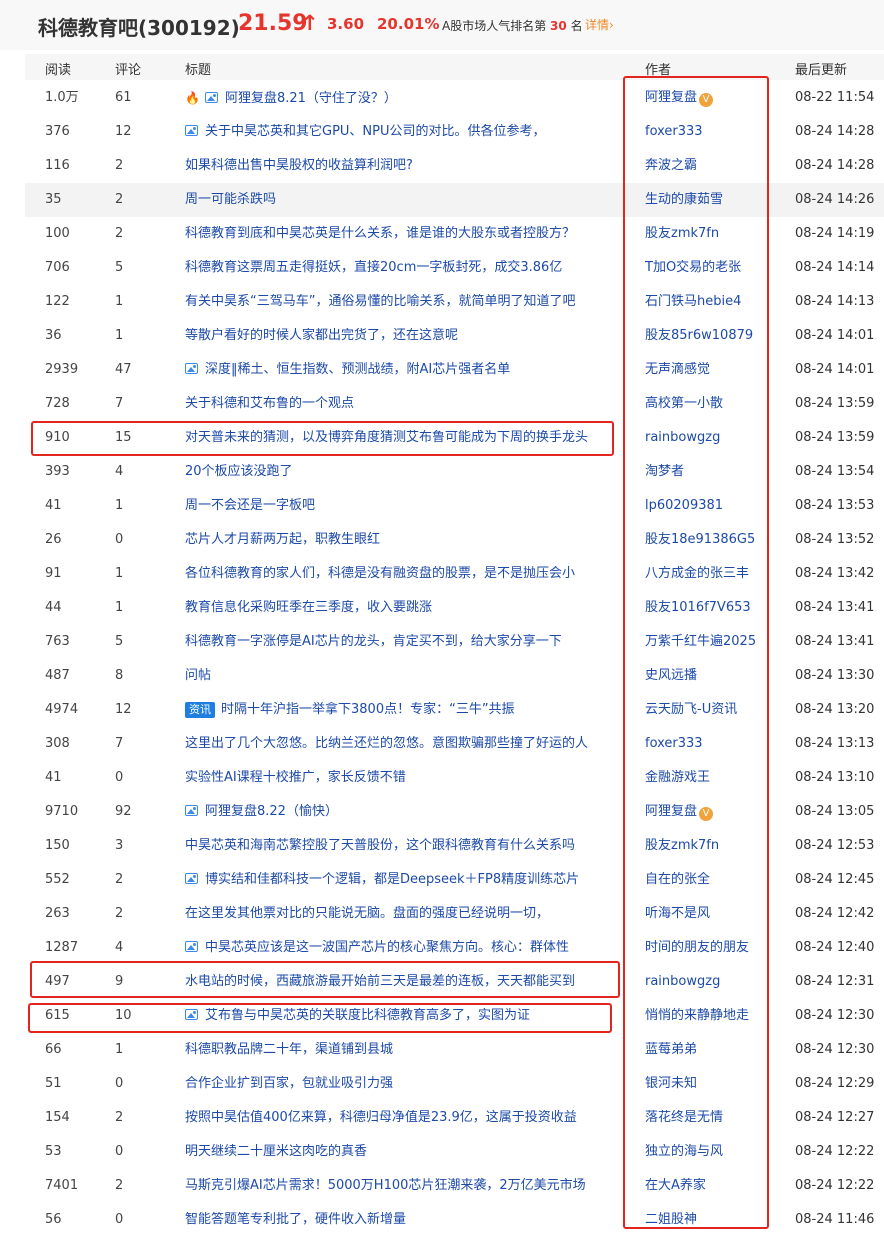 Image resolution: width=884 pixels, height=1237 pixels. I want to click on author-link: 股友18e91386G5, so click(711, 540).